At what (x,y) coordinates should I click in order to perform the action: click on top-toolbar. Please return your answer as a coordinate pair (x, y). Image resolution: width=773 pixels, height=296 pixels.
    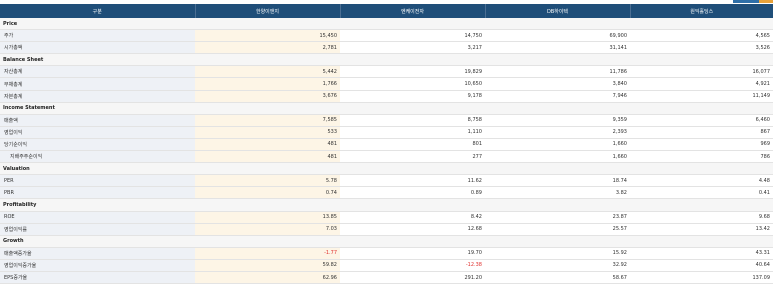
    Looking at the image, I should click on (743, 1).